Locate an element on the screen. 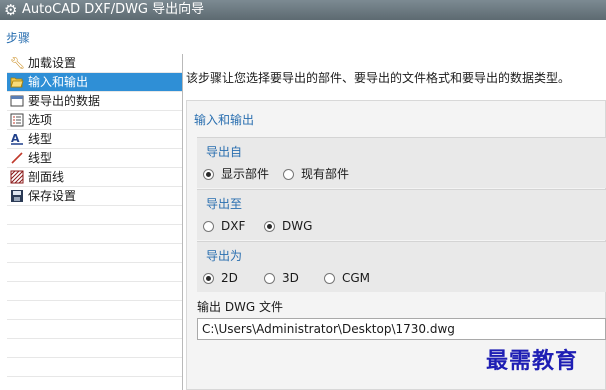  step-item-input-output: 输入和输出 is located at coordinates (94, 82).